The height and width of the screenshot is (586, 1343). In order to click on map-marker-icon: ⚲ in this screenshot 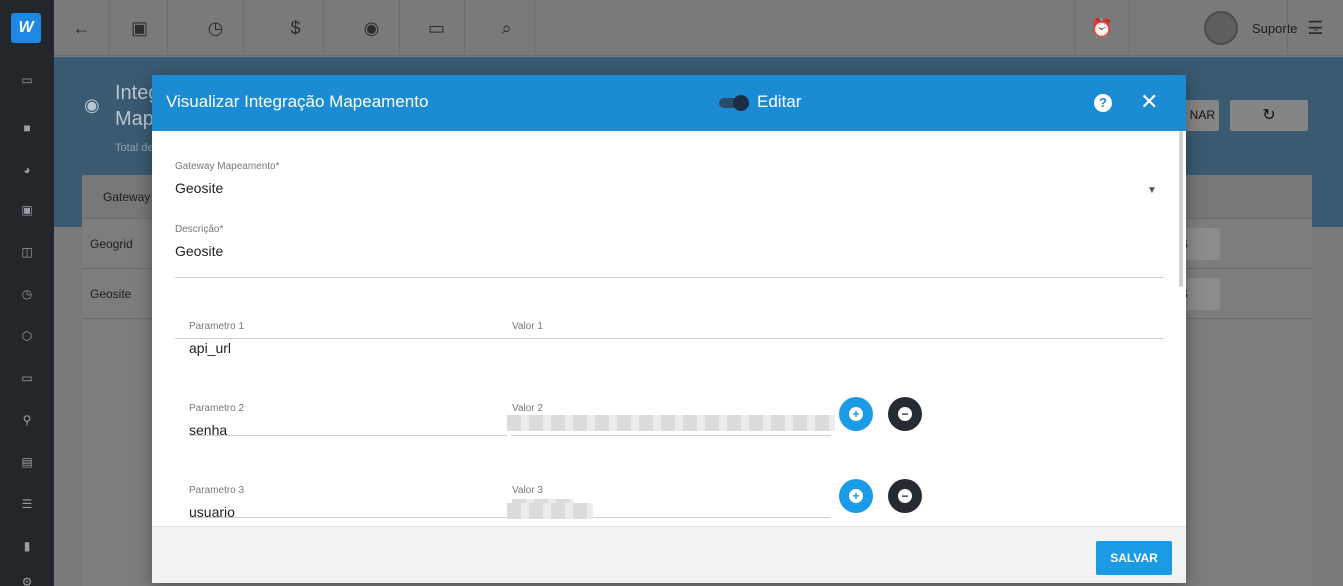, I will do `click(27, 420)`.